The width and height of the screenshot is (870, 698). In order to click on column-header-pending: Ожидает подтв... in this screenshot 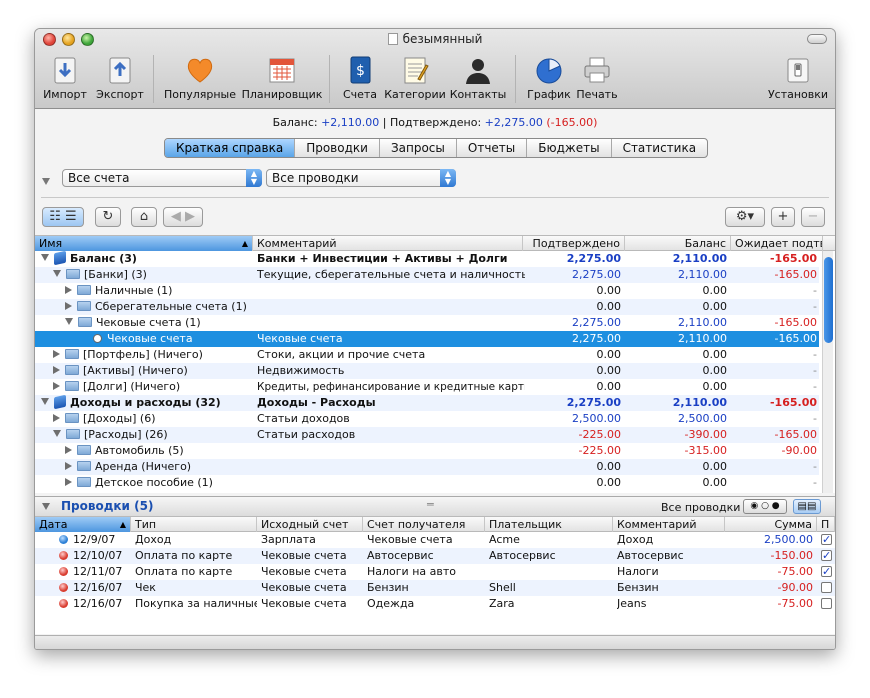, I will do `click(777, 243)`.